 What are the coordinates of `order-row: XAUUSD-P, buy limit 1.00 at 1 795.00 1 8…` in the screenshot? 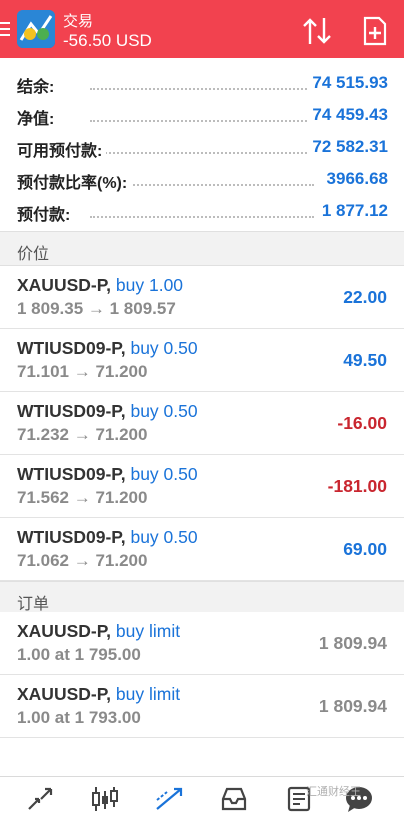 It's located at (202, 643).